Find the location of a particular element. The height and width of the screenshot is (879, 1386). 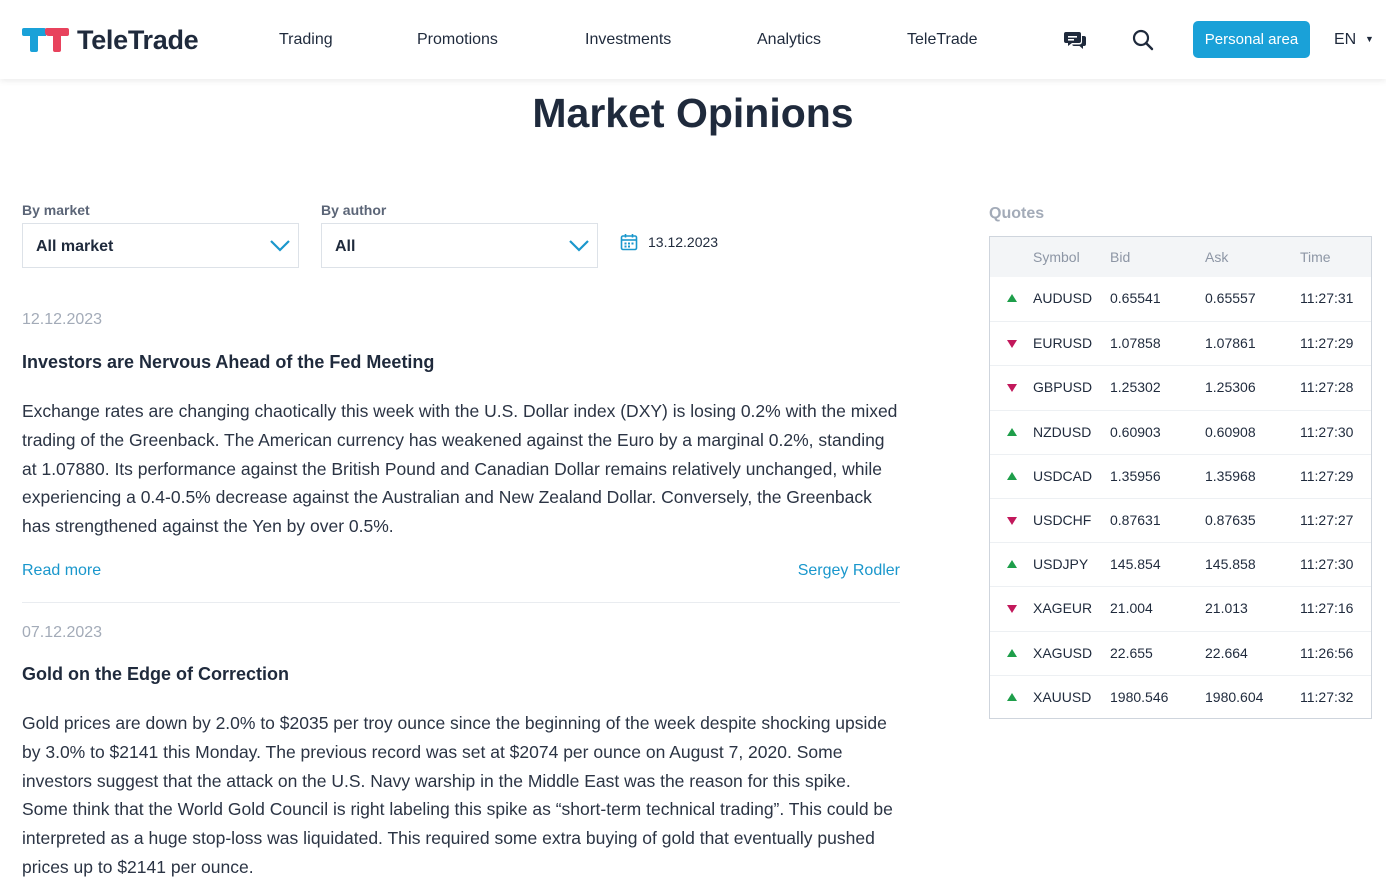

quote-bid: 1.25302 is located at coordinates (1135, 387).